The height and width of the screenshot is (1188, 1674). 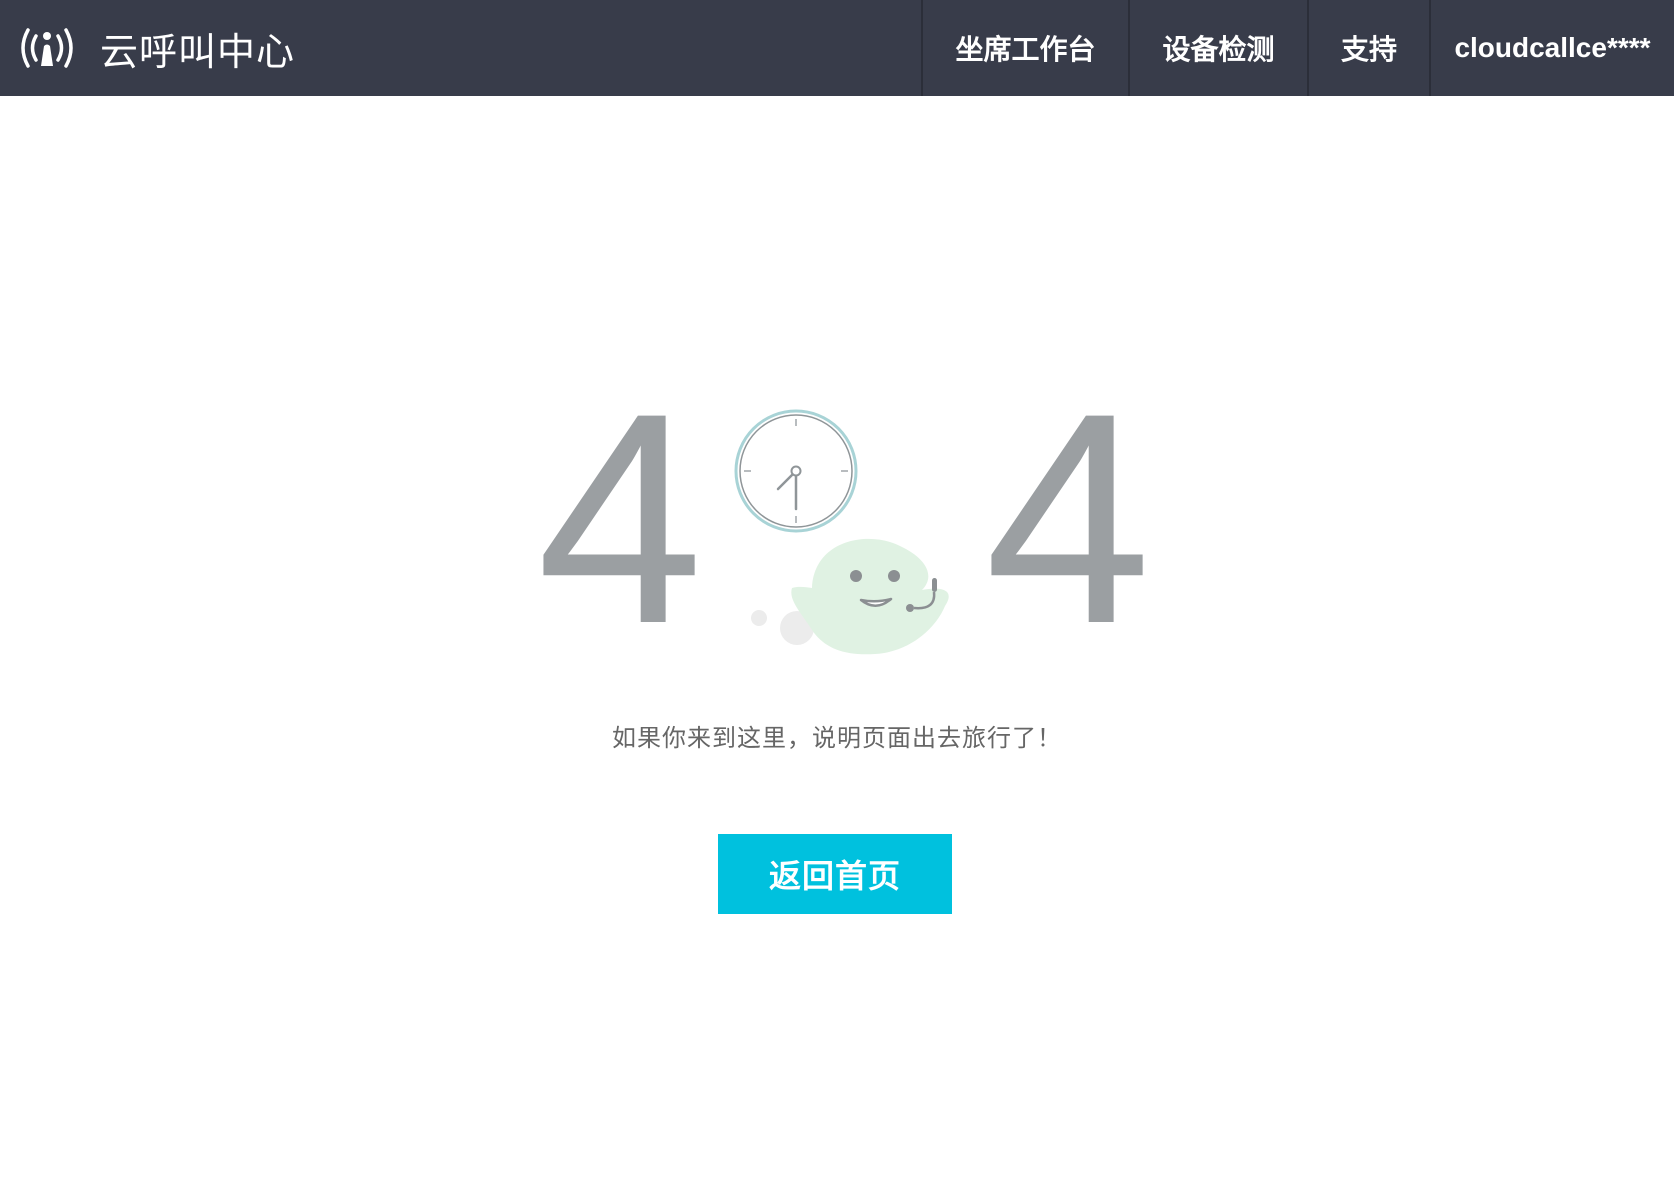 What do you see at coordinates (837, 48) in the screenshot?
I see `top-nav-bar: 云呼叫中心 坐席工作台 设备检测 支持 cloudcallce****` at bounding box center [837, 48].